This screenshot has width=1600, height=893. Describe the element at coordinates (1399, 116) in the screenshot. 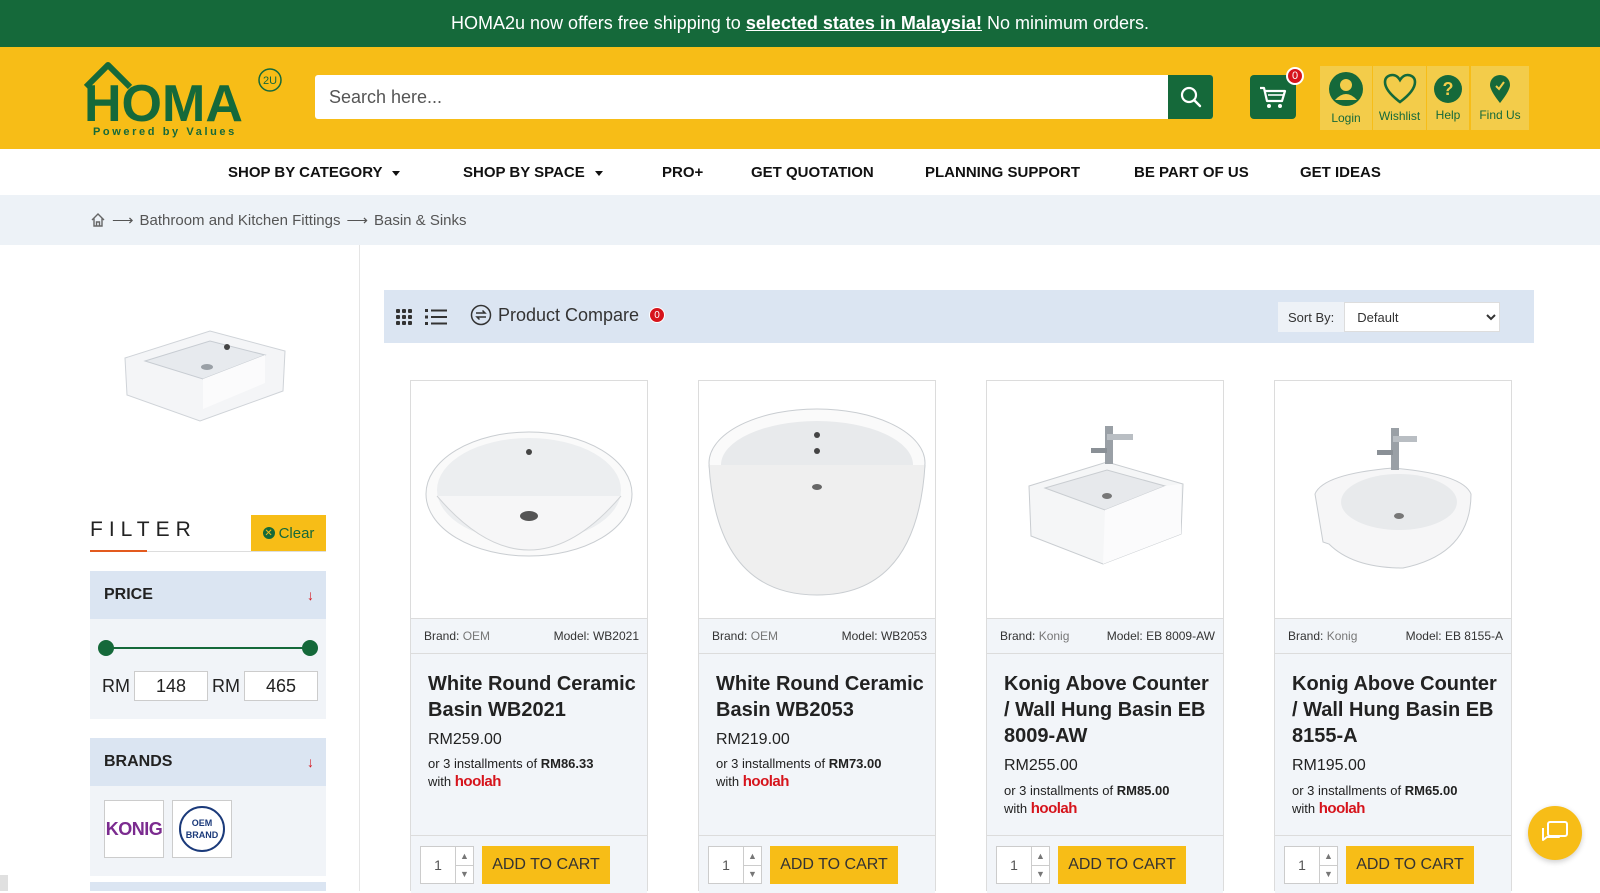

I see `wishlist-label: Wishlist` at that location.